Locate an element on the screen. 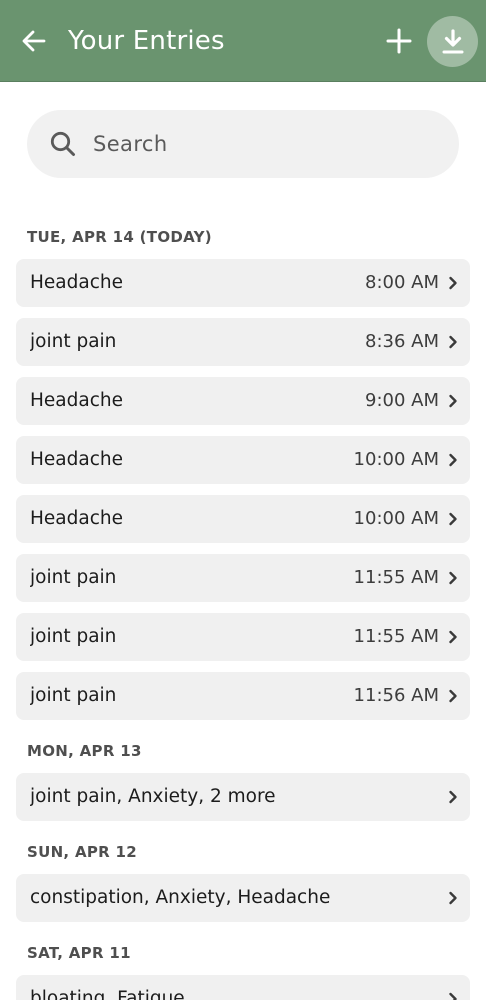 Image resolution: width=486 pixels, height=1000 pixels. entry-row: joint pain 8:36 AM is located at coordinates (243, 342).